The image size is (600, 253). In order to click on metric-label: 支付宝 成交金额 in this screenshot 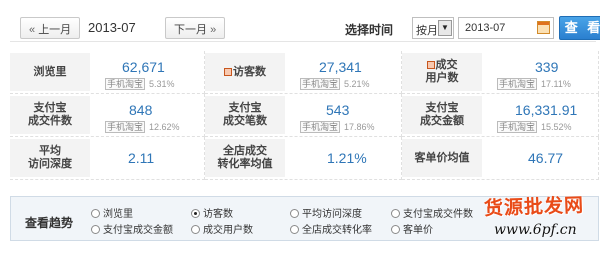, I will do `click(442, 115)`.